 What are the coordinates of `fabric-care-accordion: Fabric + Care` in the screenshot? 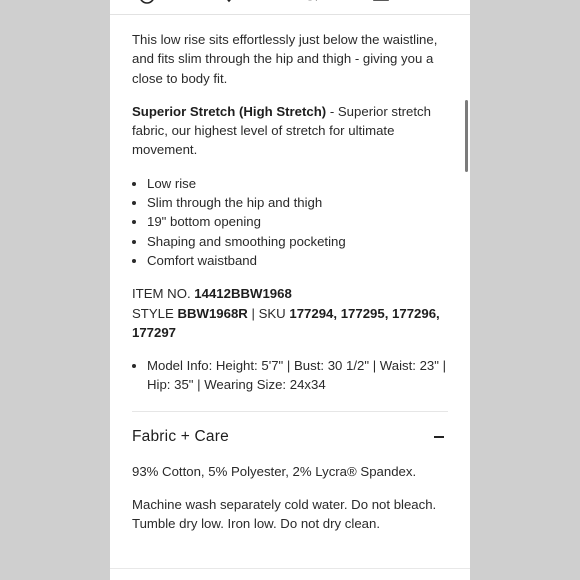 It's located at (290, 437).